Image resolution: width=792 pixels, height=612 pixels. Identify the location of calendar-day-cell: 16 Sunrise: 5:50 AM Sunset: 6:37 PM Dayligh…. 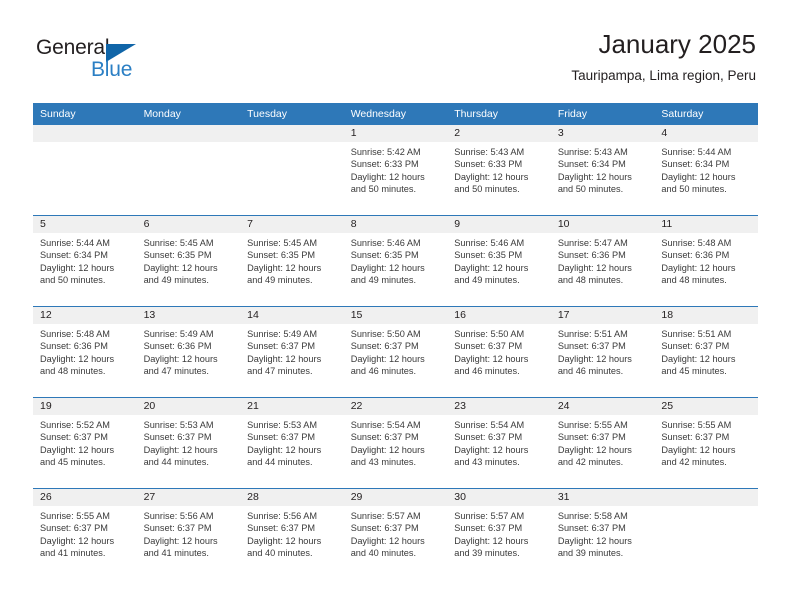
(499, 352).